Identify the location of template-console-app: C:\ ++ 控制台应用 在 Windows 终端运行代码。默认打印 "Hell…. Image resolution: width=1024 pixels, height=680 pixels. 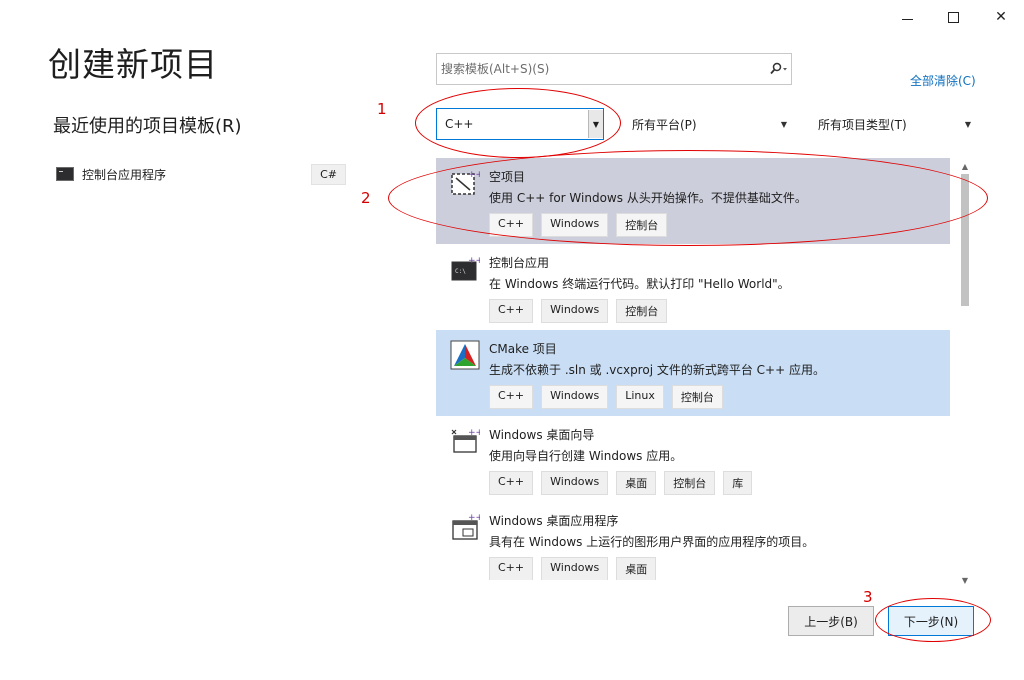
(693, 287).